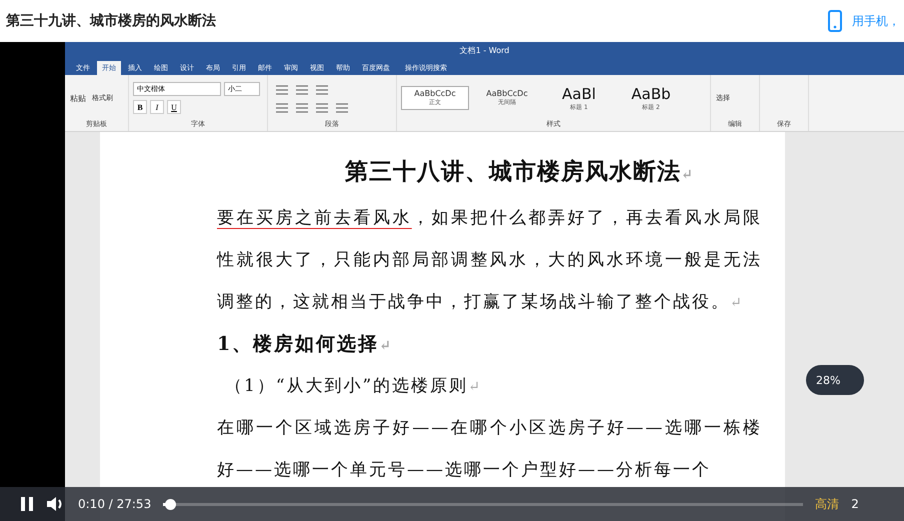 This screenshot has width=904, height=521. Describe the element at coordinates (27, 504) in the screenshot. I see `pause-button` at that location.